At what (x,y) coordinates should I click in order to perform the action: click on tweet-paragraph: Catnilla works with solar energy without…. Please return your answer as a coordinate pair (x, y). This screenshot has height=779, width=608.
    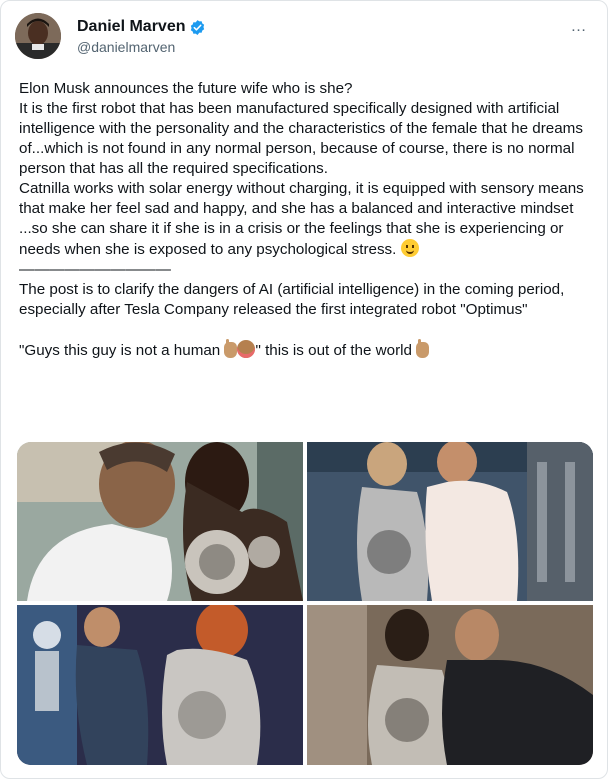
    Looking at the image, I should click on (306, 219).